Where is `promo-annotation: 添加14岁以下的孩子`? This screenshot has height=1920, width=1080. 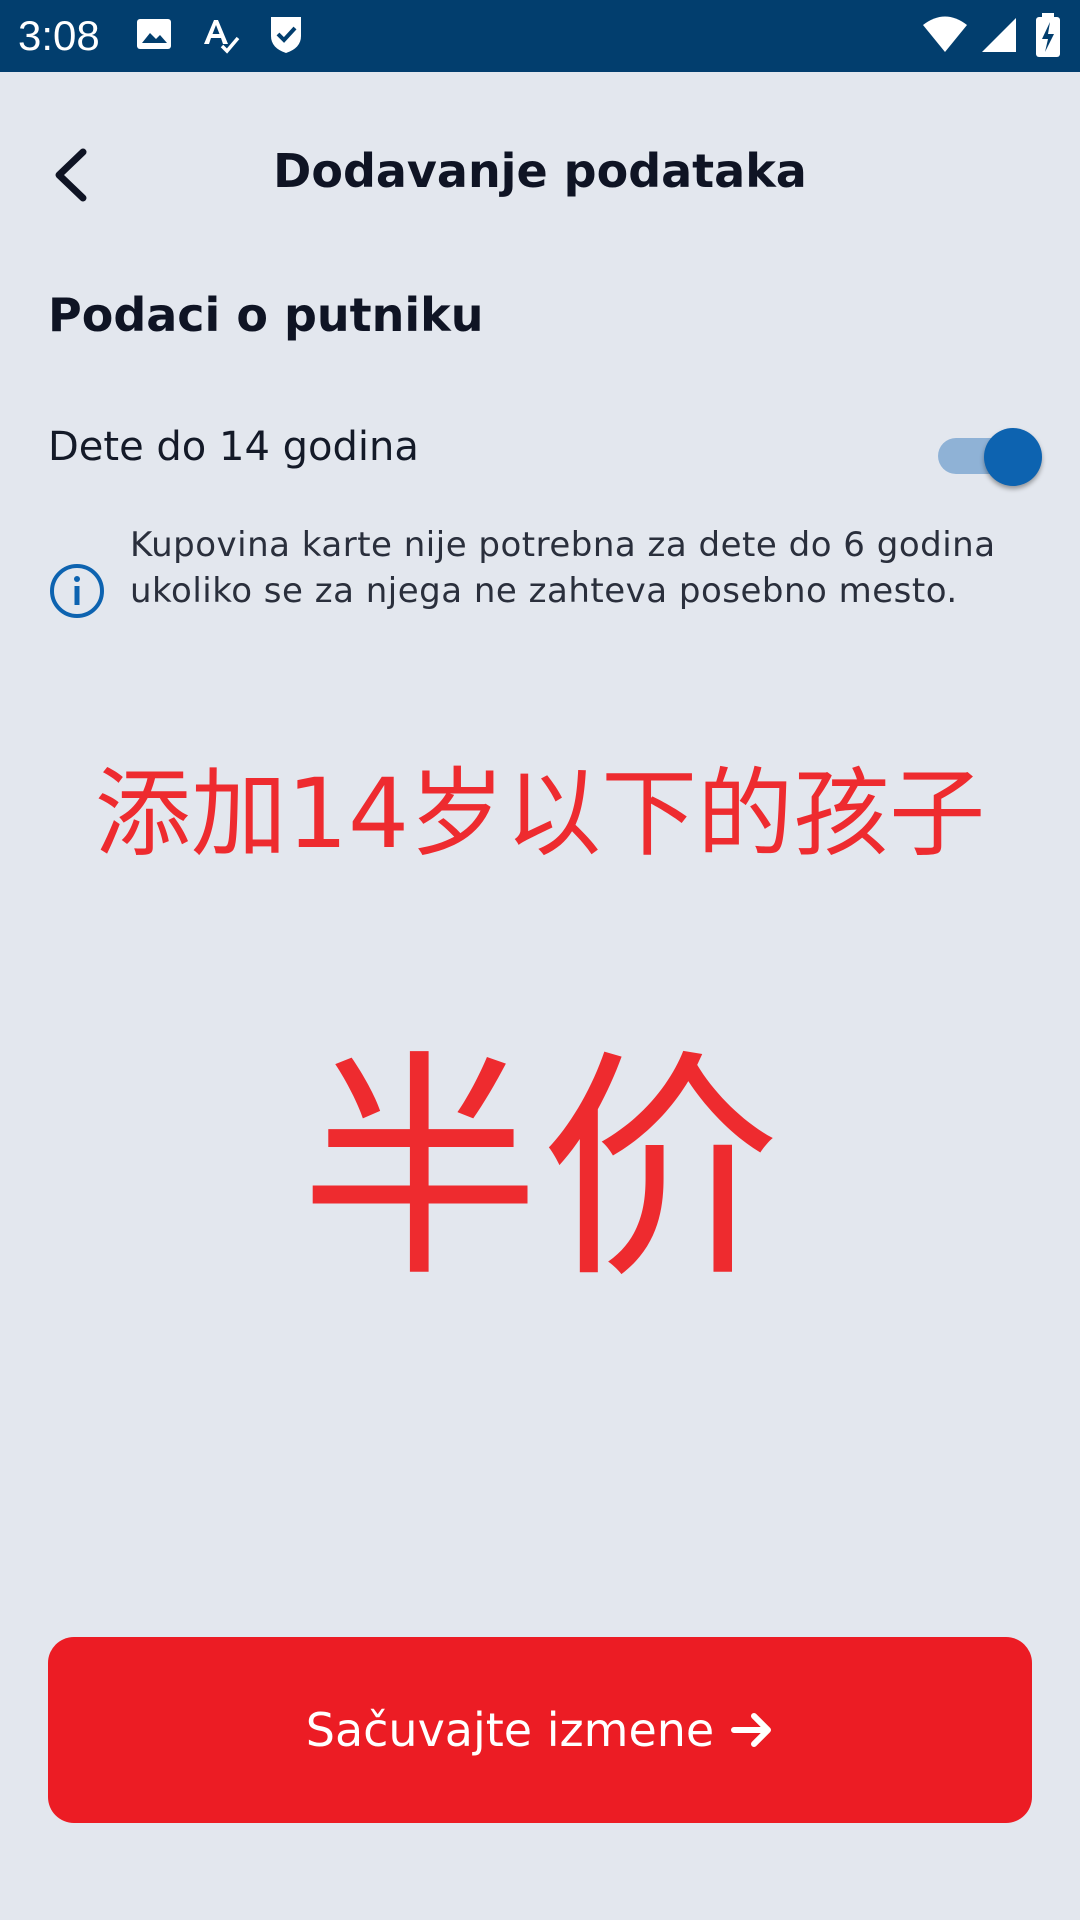
promo-annotation: 添加14岁以下的孩子 is located at coordinates (540, 814).